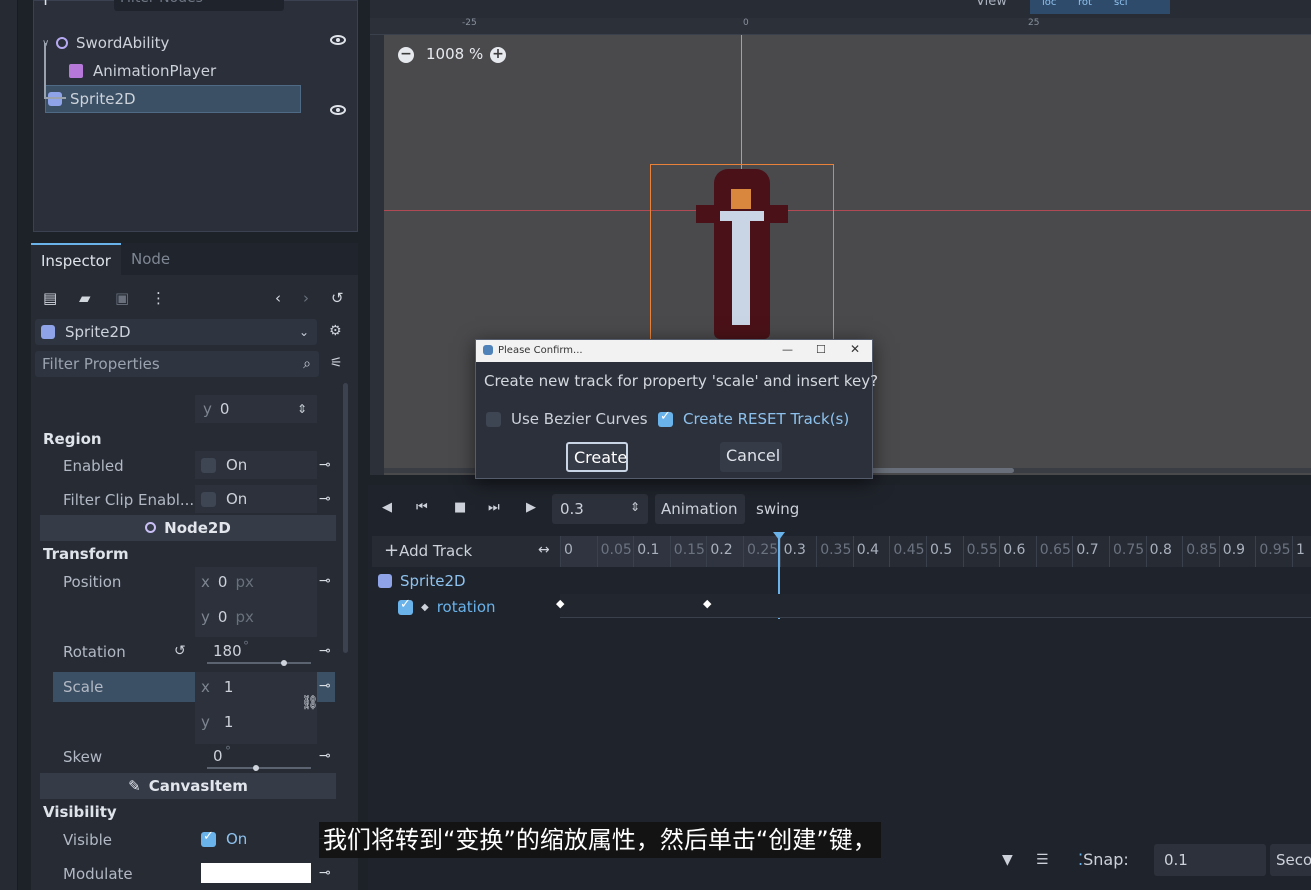 Image resolution: width=1311 pixels, height=890 pixels. What do you see at coordinates (405, 606) in the screenshot?
I see `track-enabled-checkbox` at bounding box center [405, 606].